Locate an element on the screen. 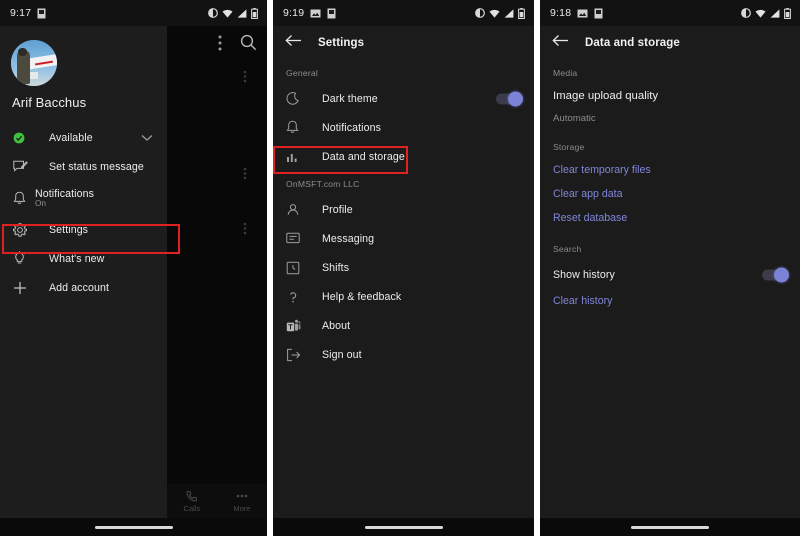 This screenshot has width=800, height=536. settings-item-about: About is located at coordinates (403, 325).